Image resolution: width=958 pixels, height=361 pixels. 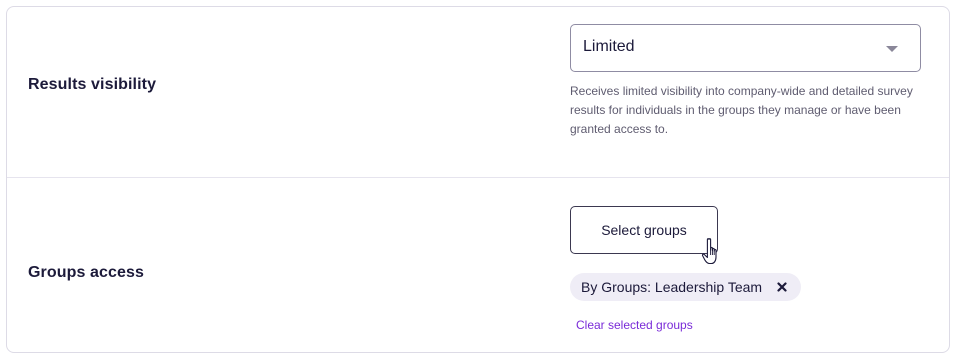 What do you see at coordinates (709, 251) in the screenshot?
I see `hand-pointer-cursor-icon` at bounding box center [709, 251].